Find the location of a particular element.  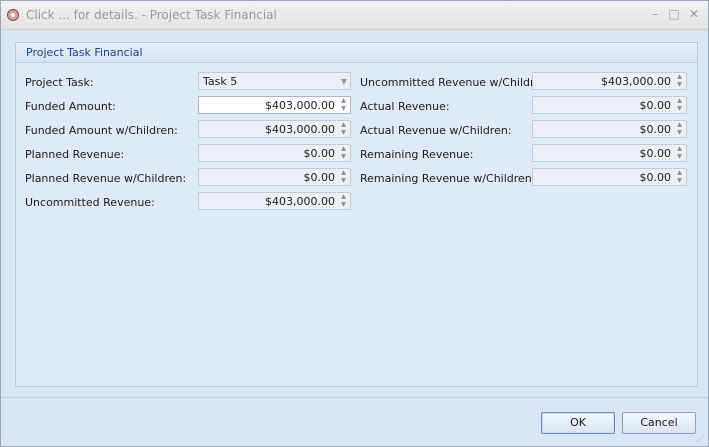

planned-revenue-label: Planned Revenue: is located at coordinates (75, 154).